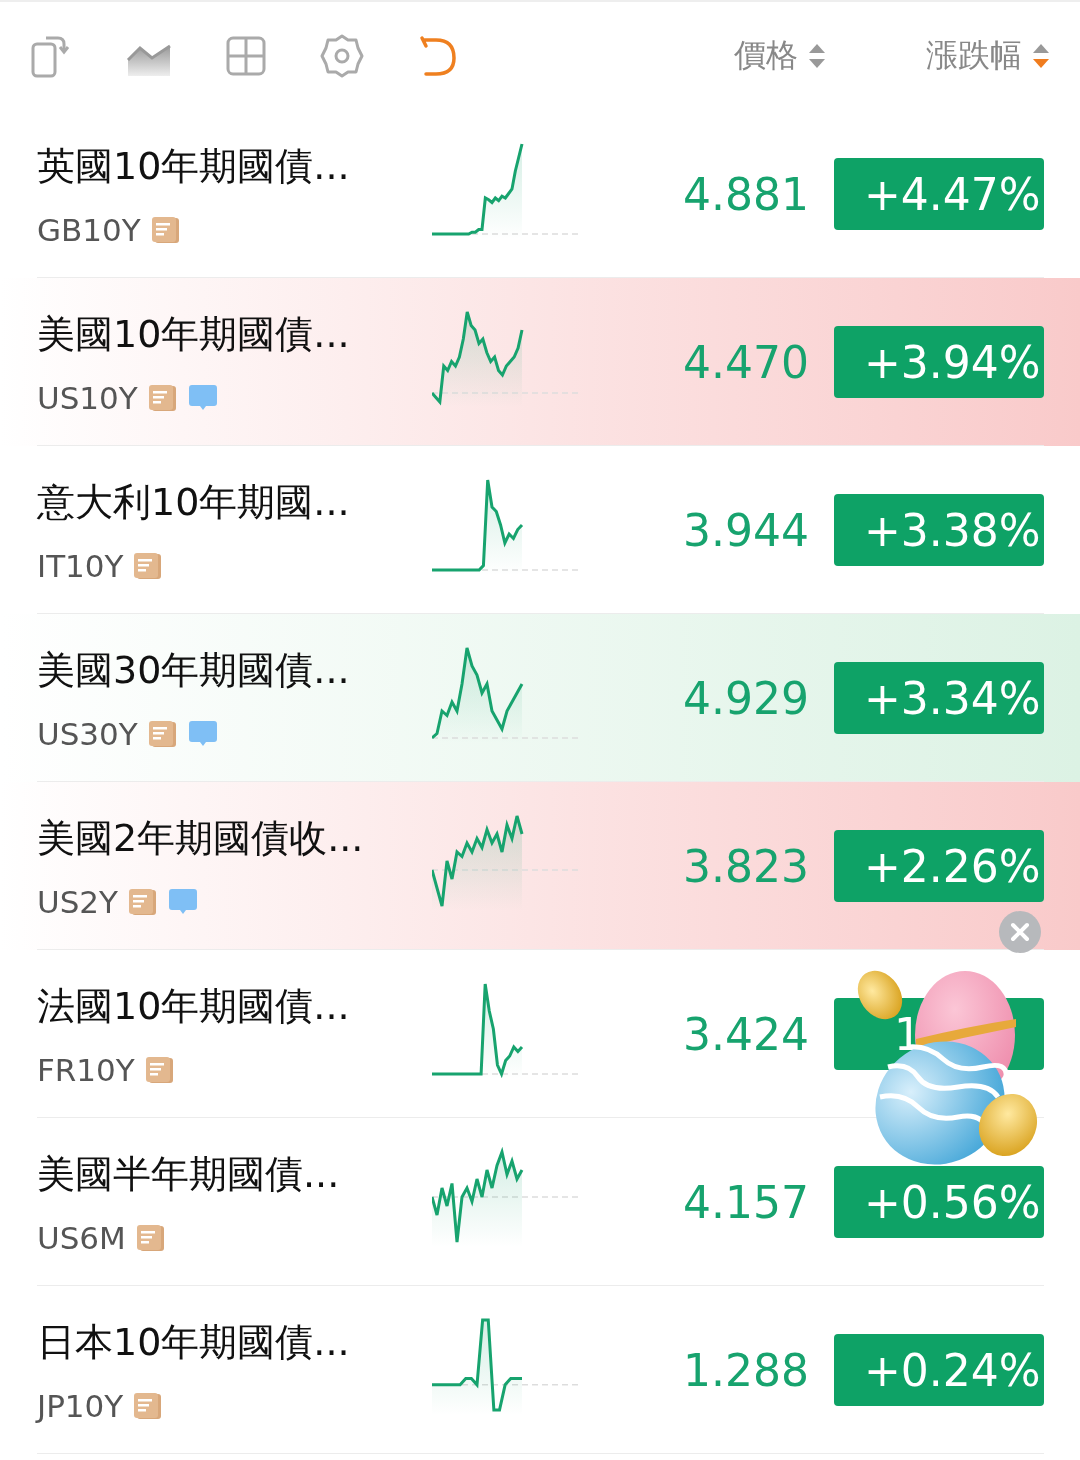  I want to click on price: 4.157, so click(746, 1202).